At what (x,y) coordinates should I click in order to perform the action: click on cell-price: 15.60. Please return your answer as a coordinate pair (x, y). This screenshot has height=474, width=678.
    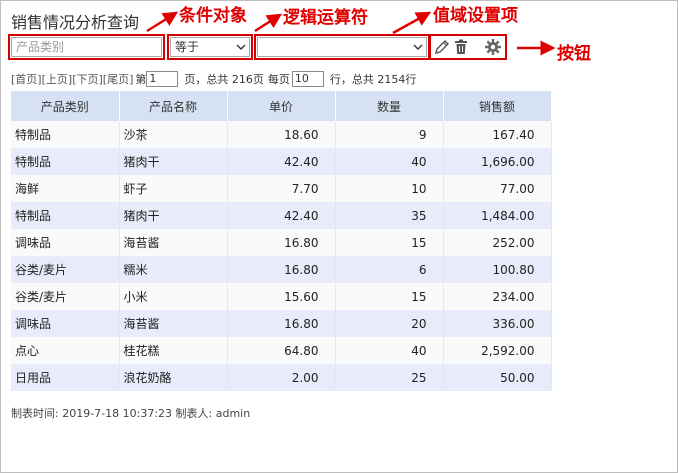
    Looking at the image, I should click on (281, 296).